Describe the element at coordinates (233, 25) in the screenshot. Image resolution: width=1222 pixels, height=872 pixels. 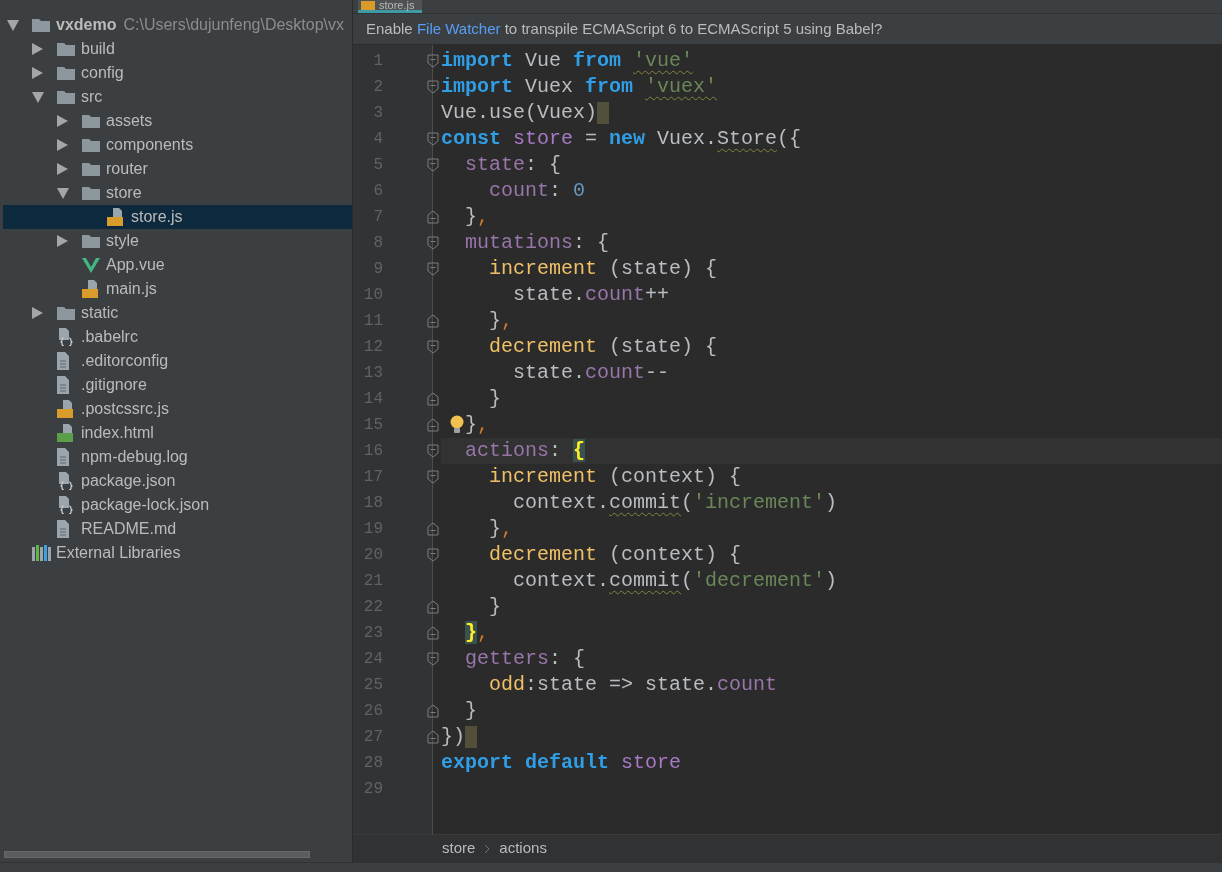
I see `project-path: C:\Users\dujunfeng\Desktop\vx` at that location.